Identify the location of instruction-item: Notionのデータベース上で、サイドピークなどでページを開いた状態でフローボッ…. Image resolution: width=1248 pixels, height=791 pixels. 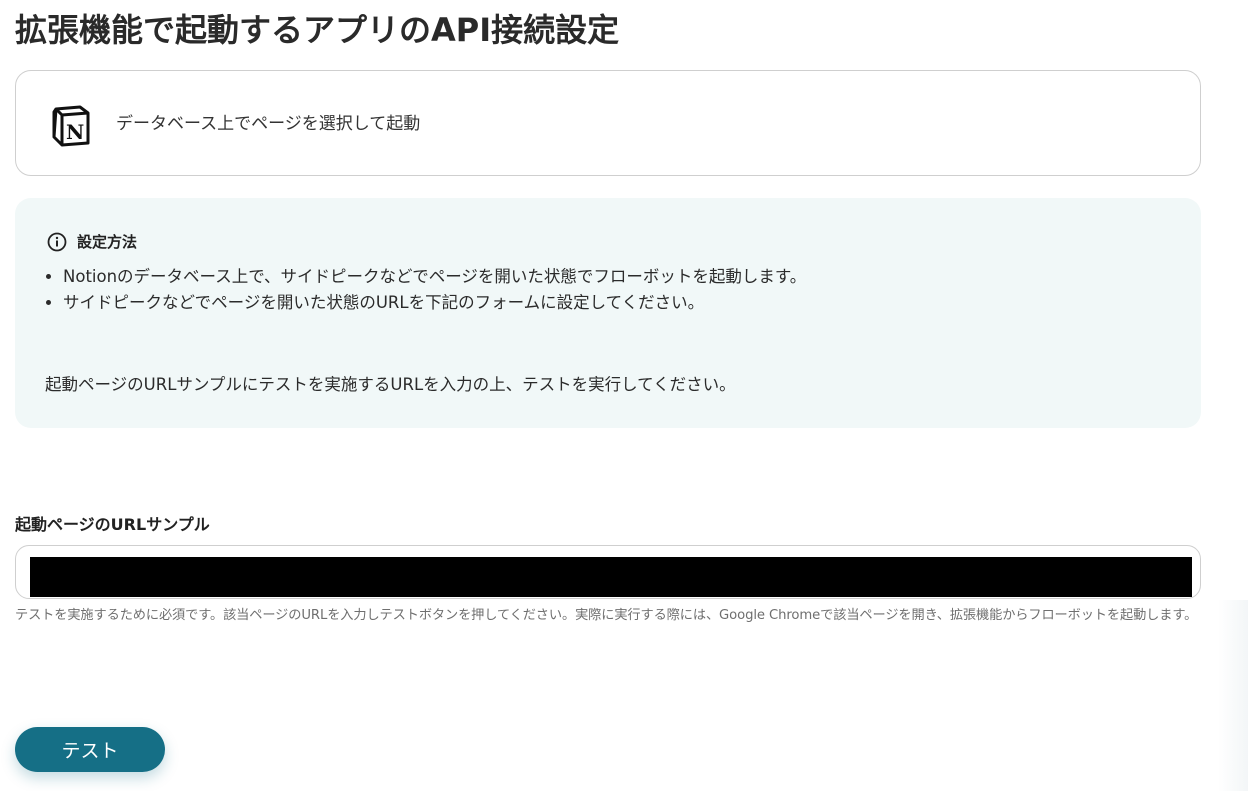
(434, 277).